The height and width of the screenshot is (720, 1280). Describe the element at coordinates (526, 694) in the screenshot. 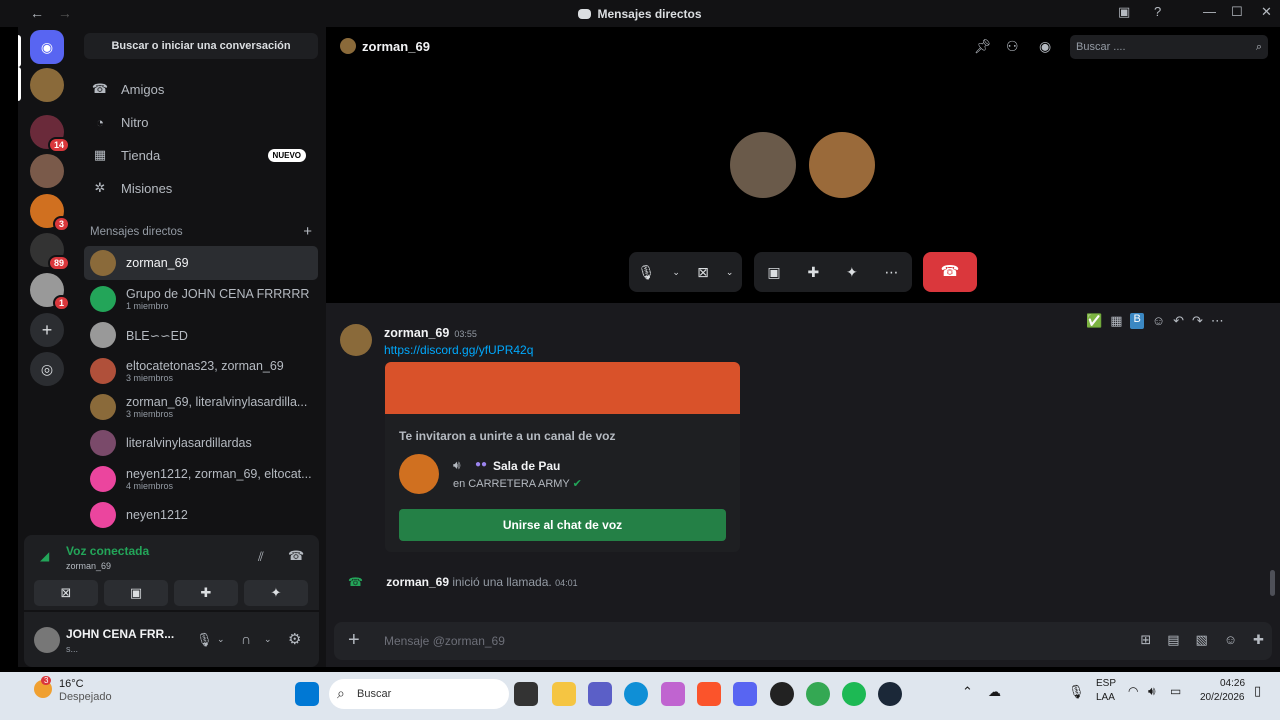

I see `task-view-icon` at that location.